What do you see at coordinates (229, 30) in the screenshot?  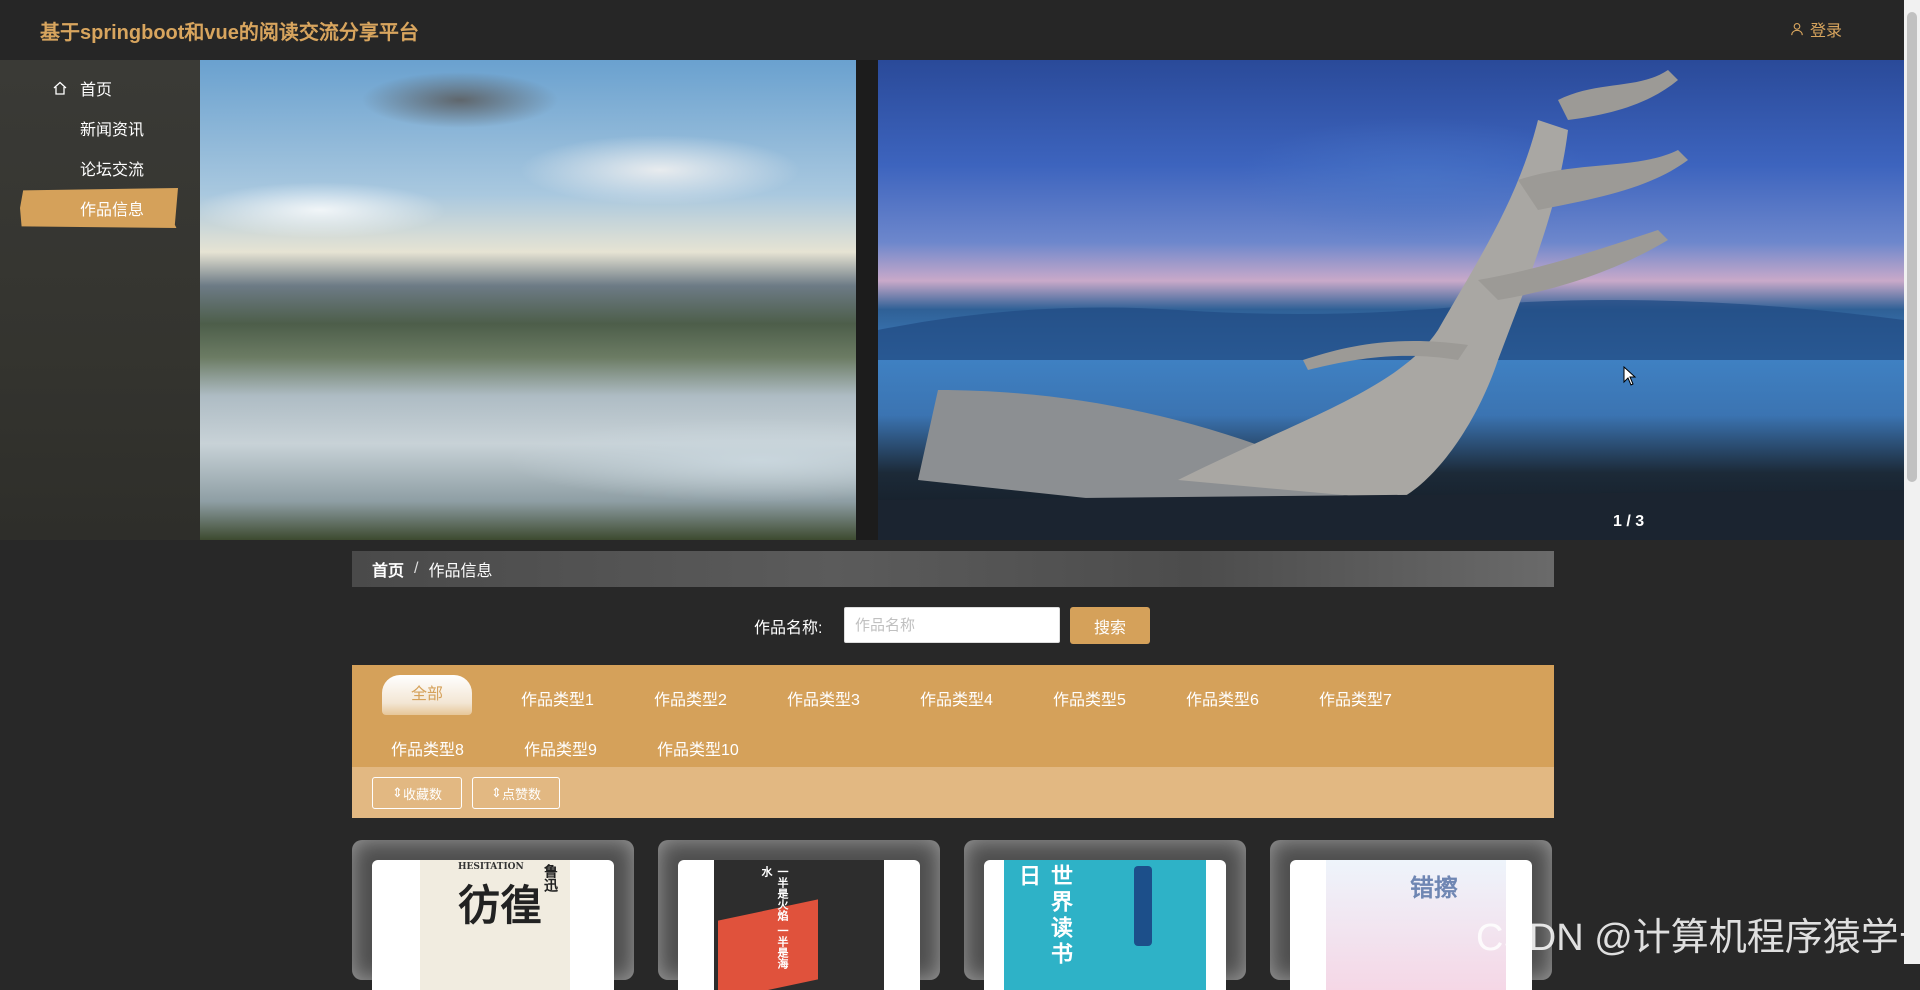 I see `site-title: 基于springboot和vue的阅读交流分享平台` at bounding box center [229, 30].